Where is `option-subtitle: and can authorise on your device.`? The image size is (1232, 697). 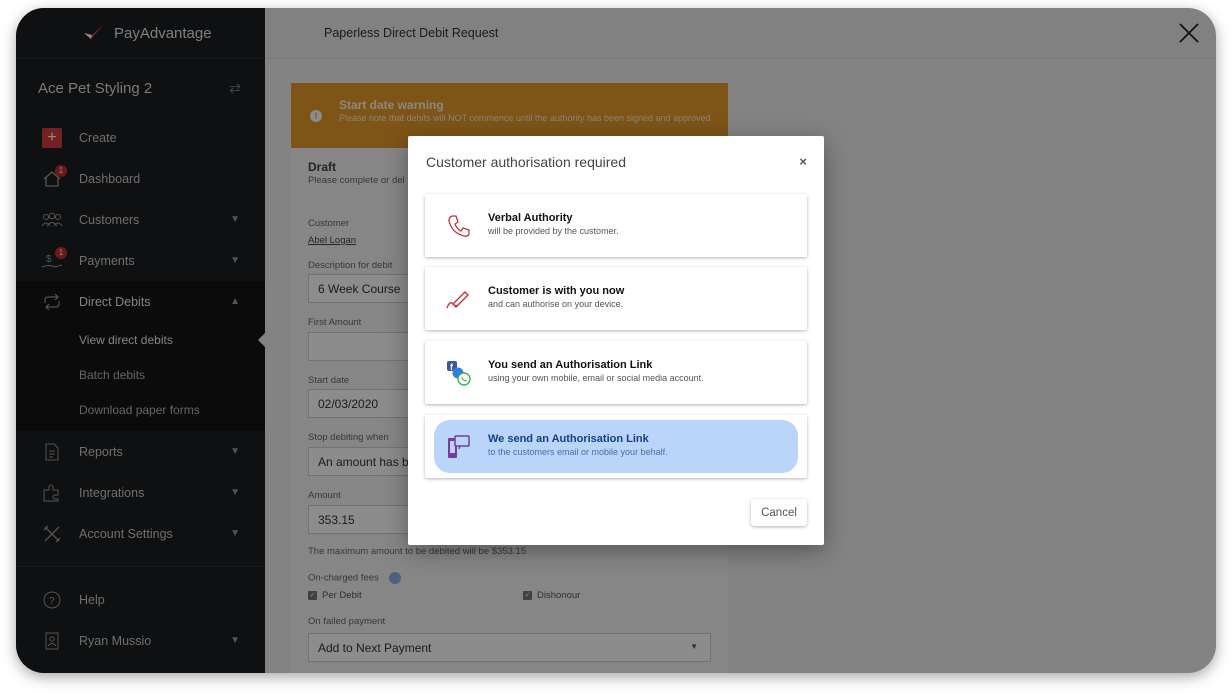
option-subtitle: and can authorise on your device. is located at coordinates (556, 304).